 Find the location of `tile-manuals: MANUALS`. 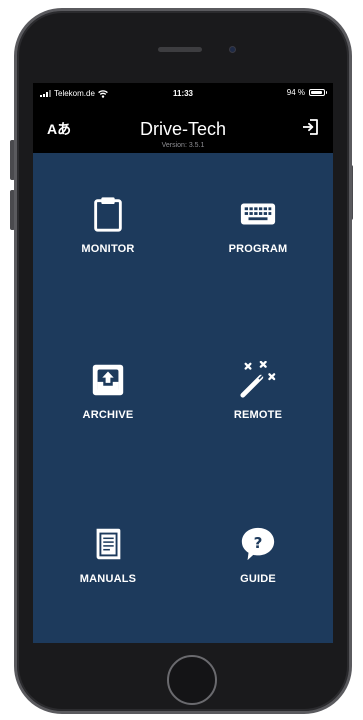

tile-manuals: MANUALS is located at coordinates (108, 560).